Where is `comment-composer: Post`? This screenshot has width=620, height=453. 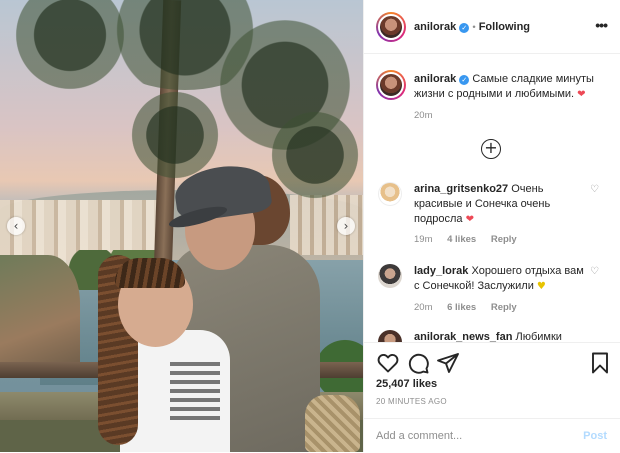
comment-composer: Post is located at coordinates (492, 435).